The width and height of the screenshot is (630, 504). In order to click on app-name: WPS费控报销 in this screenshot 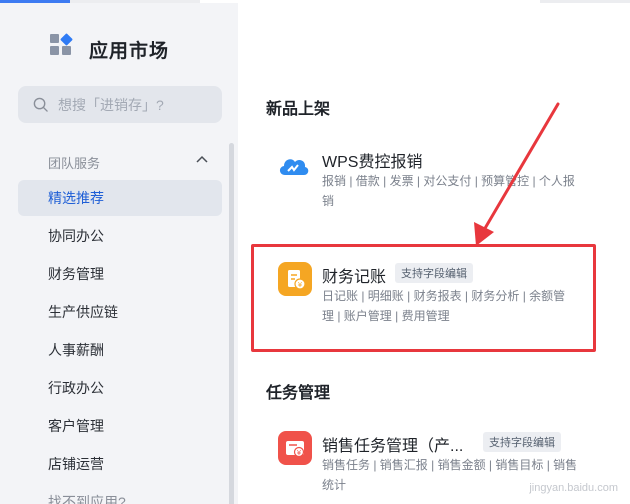, I will do `click(372, 160)`.